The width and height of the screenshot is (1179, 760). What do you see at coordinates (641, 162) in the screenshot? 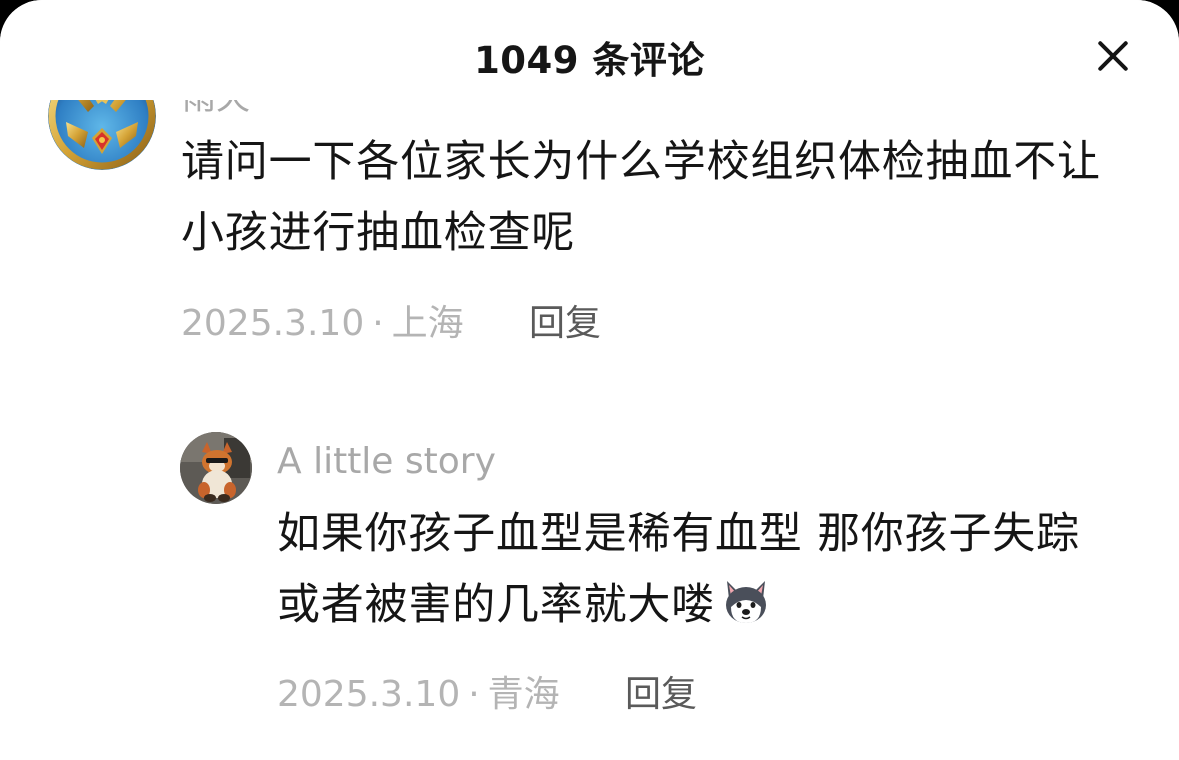
I see `comment-text-line-1: 请问一下各位家长为什么学校组织体检抽血不让` at bounding box center [641, 162].